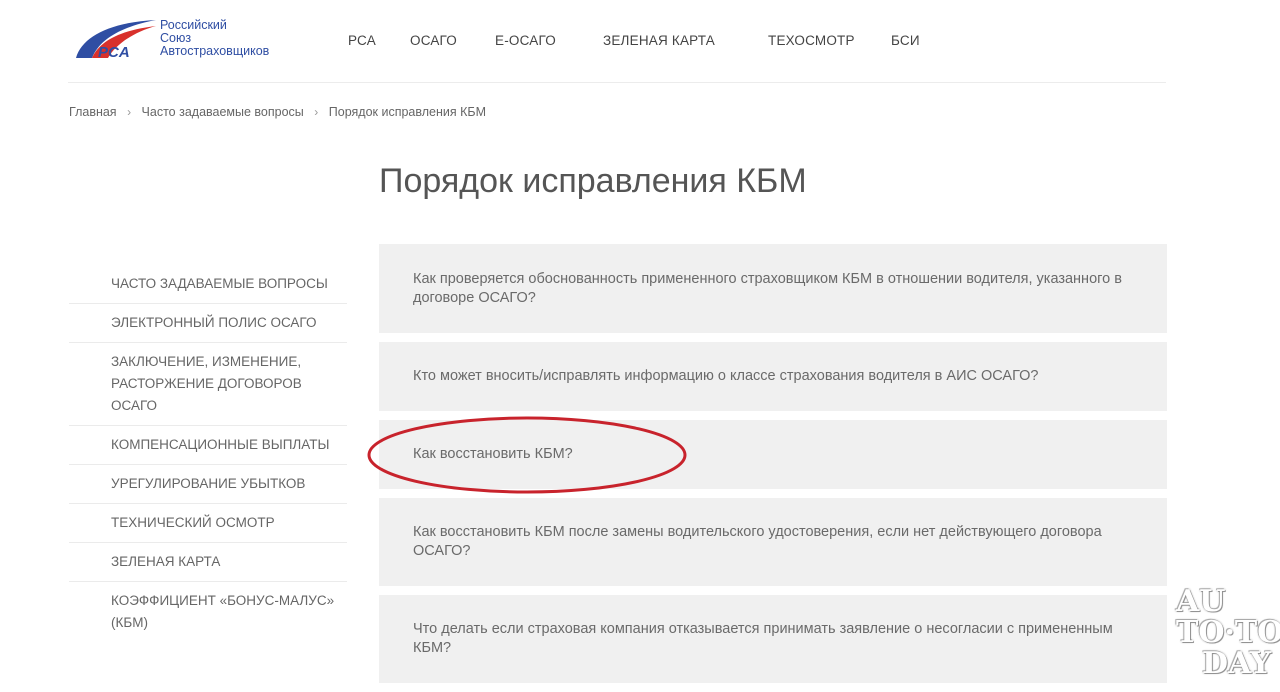 The image size is (1280, 692). Describe the element at coordinates (811, 40) in the screenshot. I see `nav-item-tech-inspection: ТЕХОСМОТР` at that location.